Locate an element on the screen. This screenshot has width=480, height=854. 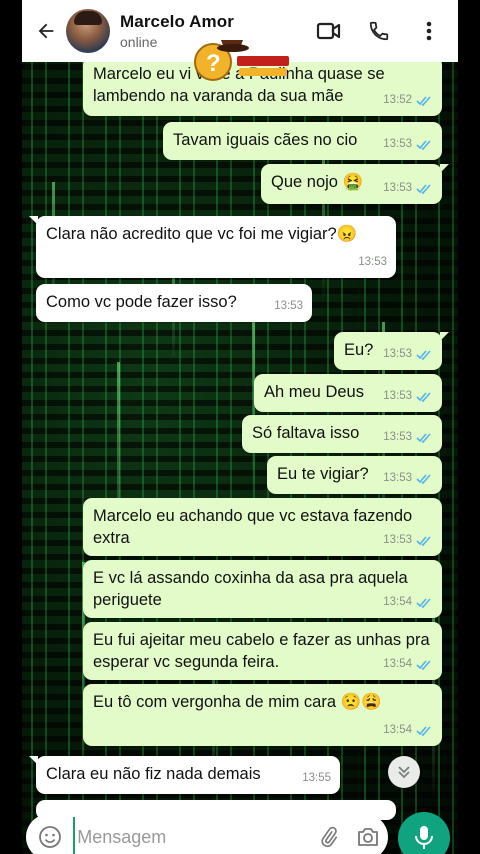
message-bubble-incoming: Clara eu não fiz nada demais 13:55 is located at coordinates (184, 775).